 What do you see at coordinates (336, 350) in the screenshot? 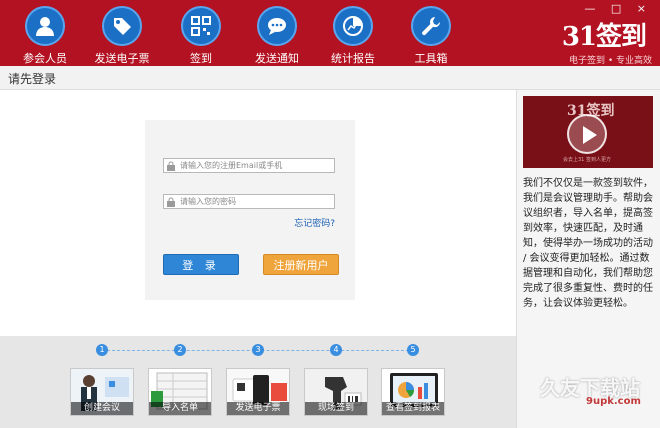
I see `step-number: 4` at bounding box center [336, 350].